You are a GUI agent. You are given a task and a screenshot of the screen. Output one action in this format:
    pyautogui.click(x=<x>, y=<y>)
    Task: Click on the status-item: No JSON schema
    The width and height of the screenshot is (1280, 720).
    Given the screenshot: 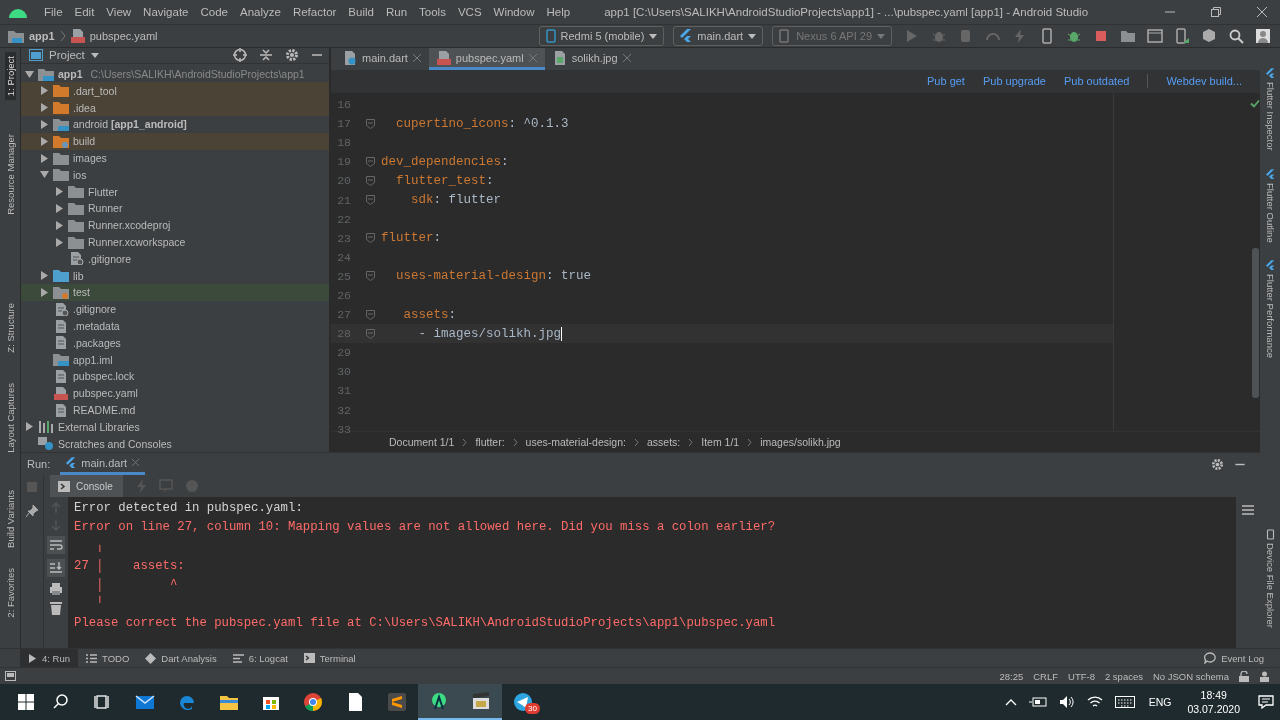 What is the action you would take?
    pyautogui.click(x=1190, y=676)
    